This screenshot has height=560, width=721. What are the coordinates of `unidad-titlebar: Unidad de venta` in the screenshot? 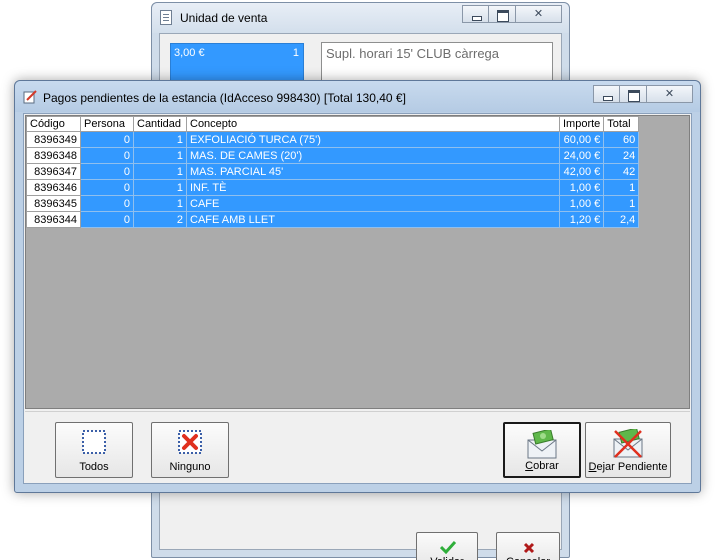 It's located at (360, 18).